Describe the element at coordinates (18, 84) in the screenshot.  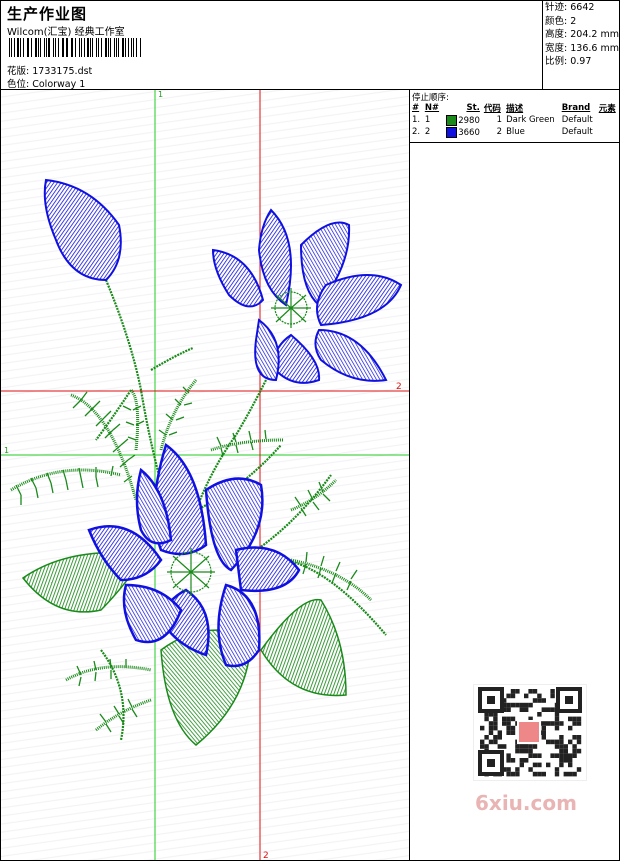
I see `colorway-label: 色位:` at that location.